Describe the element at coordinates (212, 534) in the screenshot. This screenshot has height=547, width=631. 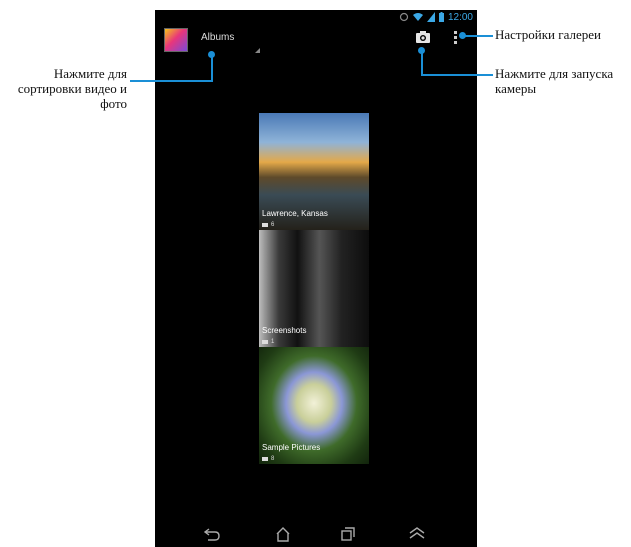
I see `back-icon` at that location.